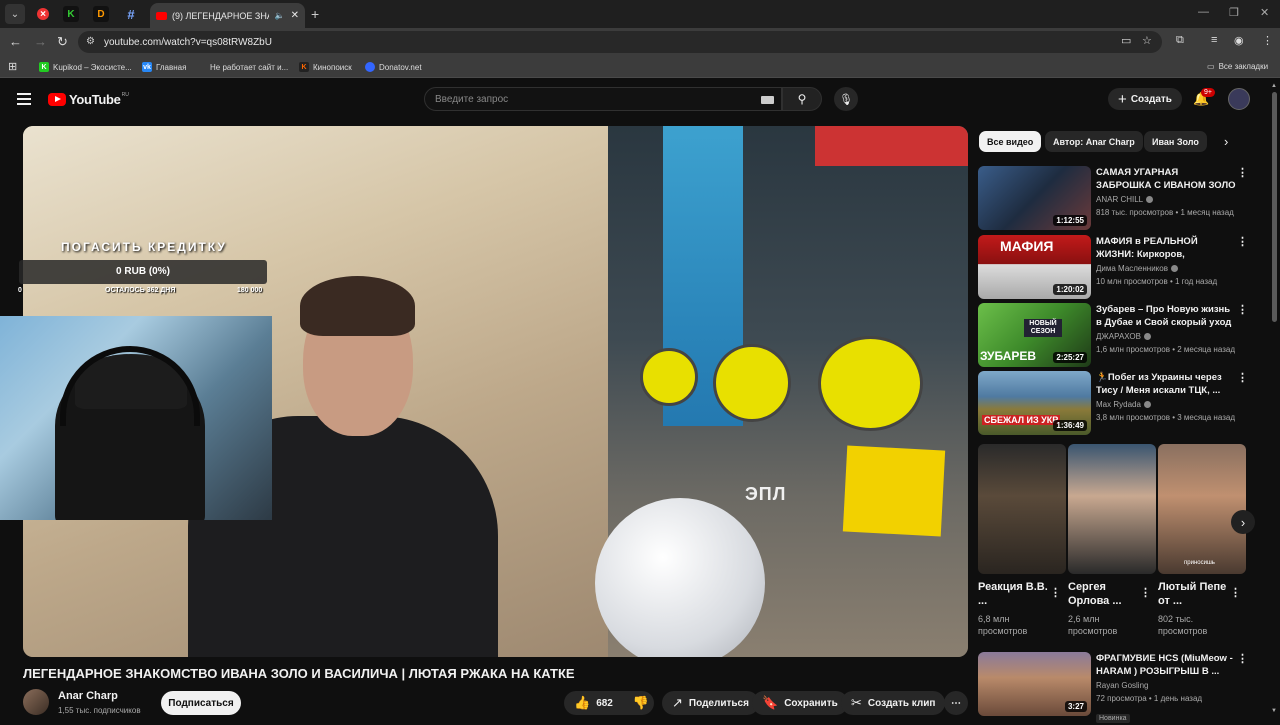 This screenshot has height=725, width=1280. Describe the element at coordinates (1126, 40) in the screenshot. I see `cast-icon: ▭` at that location.